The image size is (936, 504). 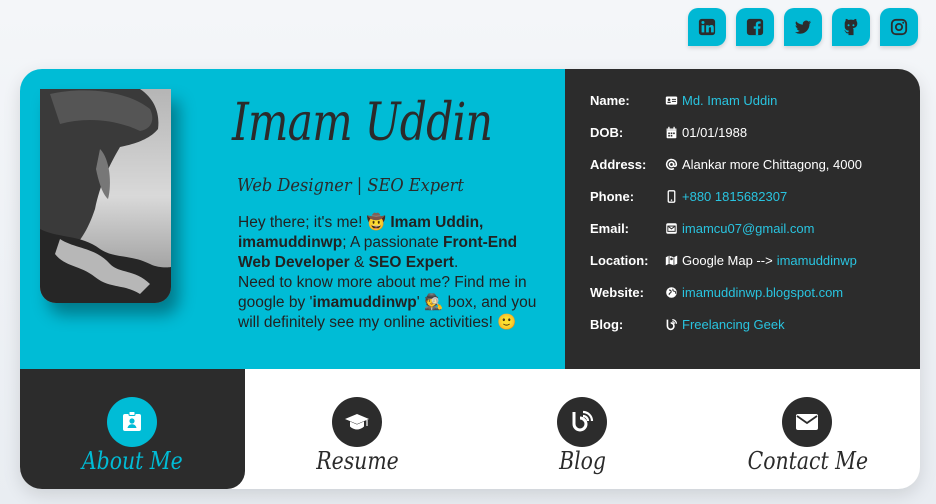 I want to click on about-me-badge, so click(x=132, y=422).